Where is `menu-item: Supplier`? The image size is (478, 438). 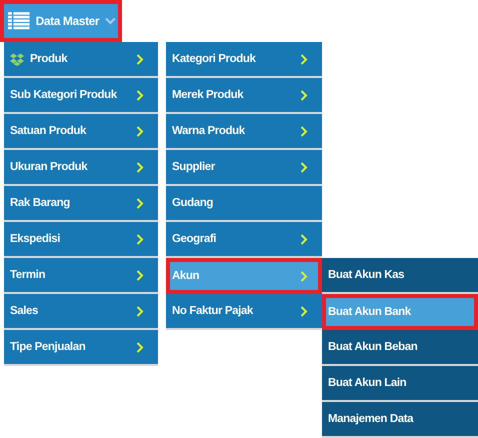 menu-item: Supplier is located at coordinates (244, 168).